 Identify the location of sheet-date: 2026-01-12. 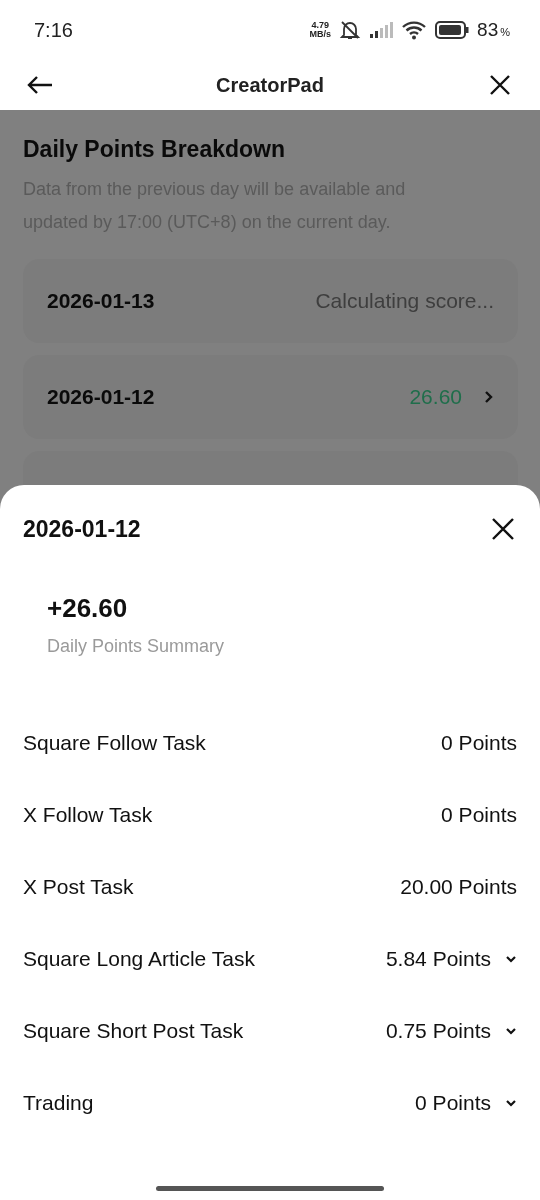
(82, 529).